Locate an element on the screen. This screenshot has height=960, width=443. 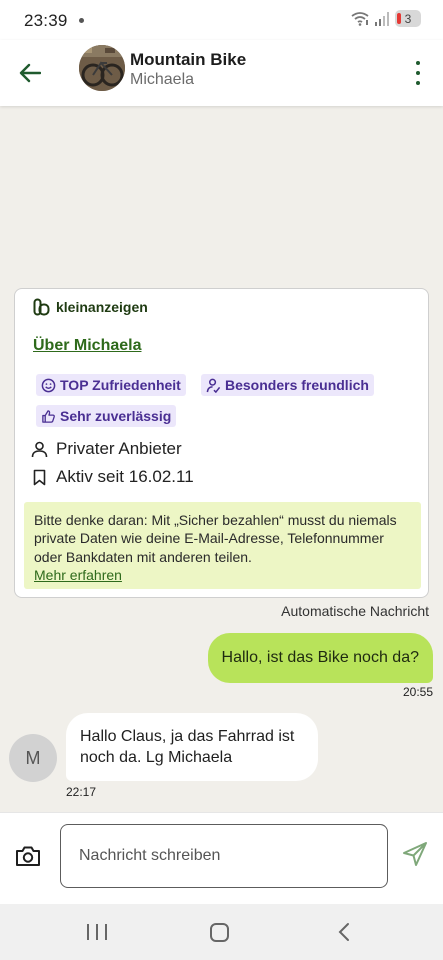
status-icons: 3 is located at coordinates (386, 18).